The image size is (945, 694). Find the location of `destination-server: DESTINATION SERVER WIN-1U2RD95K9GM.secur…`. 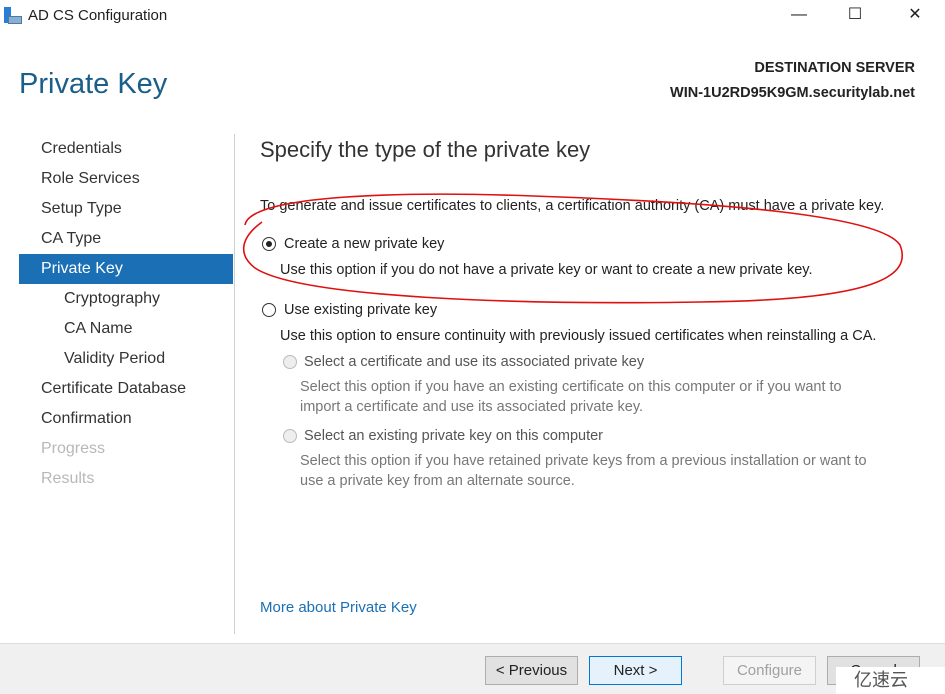

destination-server: DESTINATION SERVER WIN-1U2RD95K9GM.secur… is located at coordinates (792, 81).